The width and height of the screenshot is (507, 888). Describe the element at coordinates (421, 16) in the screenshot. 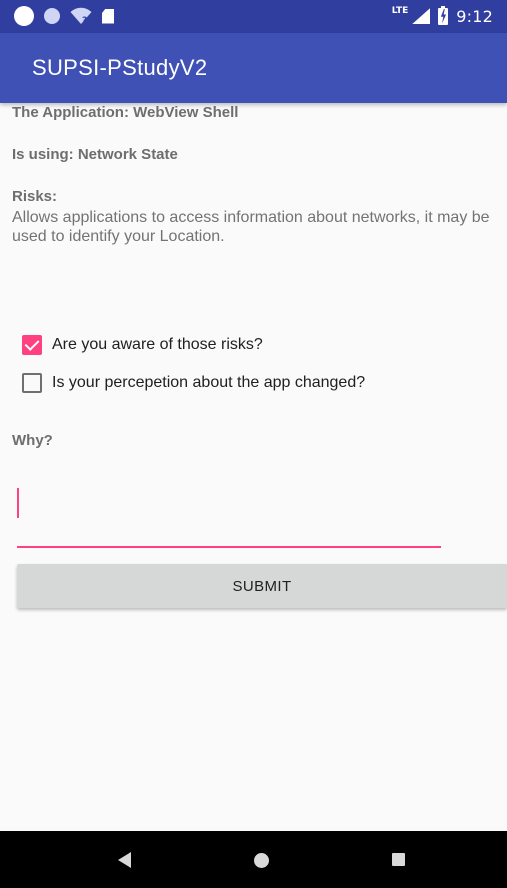

I see `cell-signal-icon` at that location.